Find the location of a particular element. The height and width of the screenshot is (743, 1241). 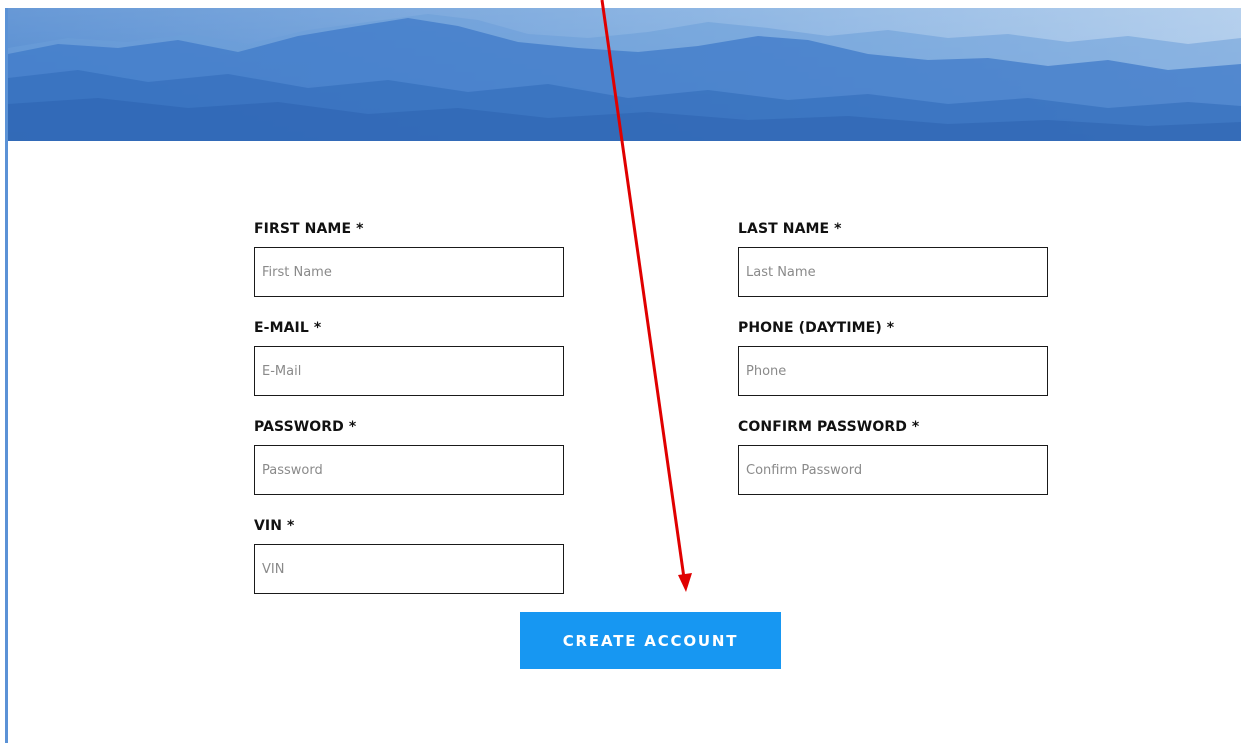

first-name-label: FIRST NAME * is located at coordinates (309, 229).